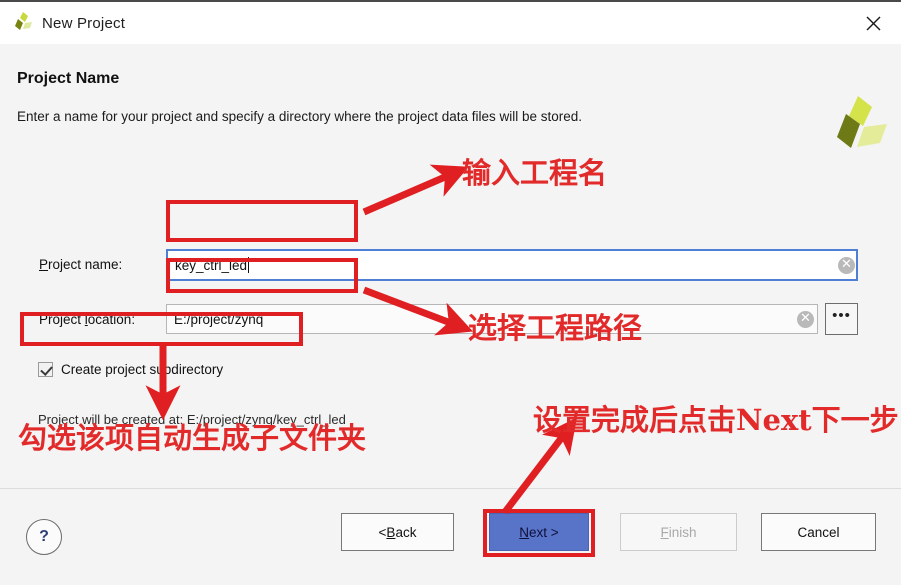  Describe the element at coordinates (406, 532) in the screenshot. I see `back-button-label-b: ack` at that location.